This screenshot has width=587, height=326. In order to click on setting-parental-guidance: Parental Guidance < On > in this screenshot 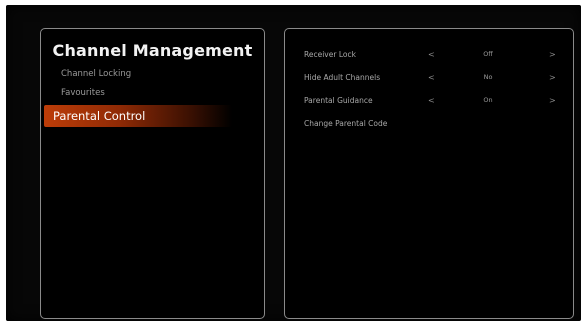, I will do `click(429, 100)`.